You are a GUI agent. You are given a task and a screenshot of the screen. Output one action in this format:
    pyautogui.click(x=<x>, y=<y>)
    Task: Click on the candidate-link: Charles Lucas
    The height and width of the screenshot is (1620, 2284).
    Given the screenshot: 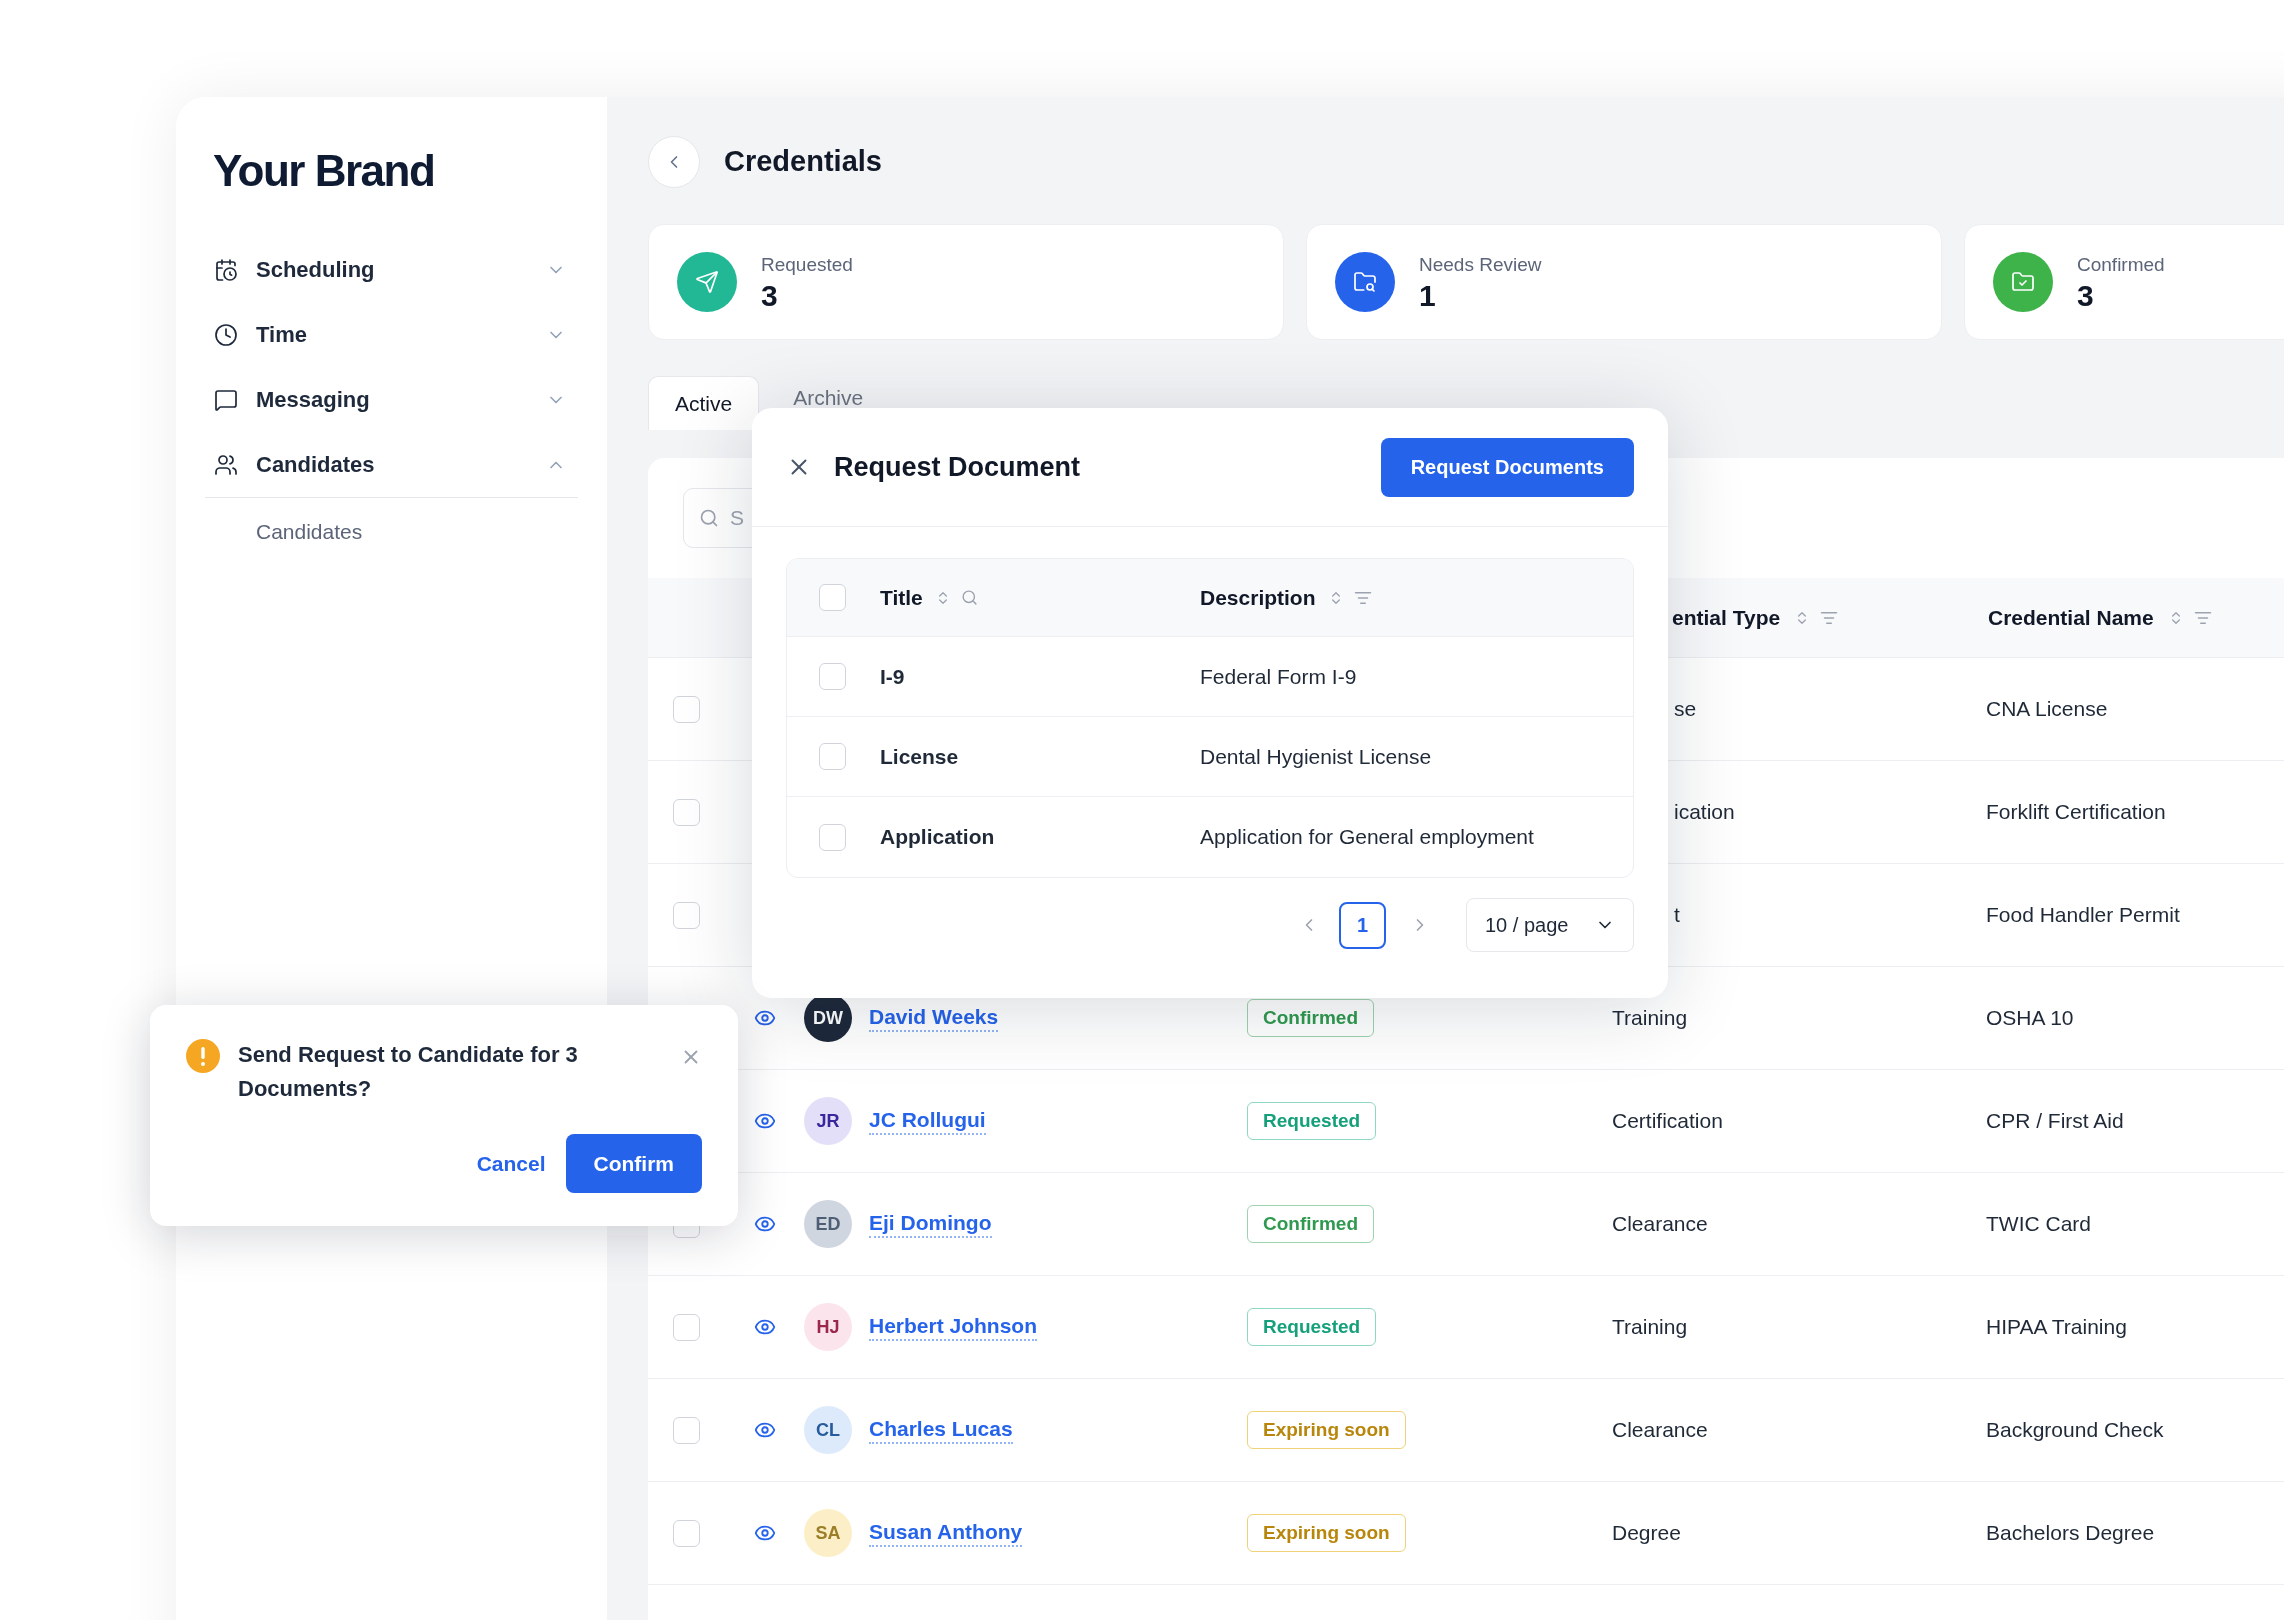 What is the action you would take?
    pyautogui.click(x=941, y=1430)
    